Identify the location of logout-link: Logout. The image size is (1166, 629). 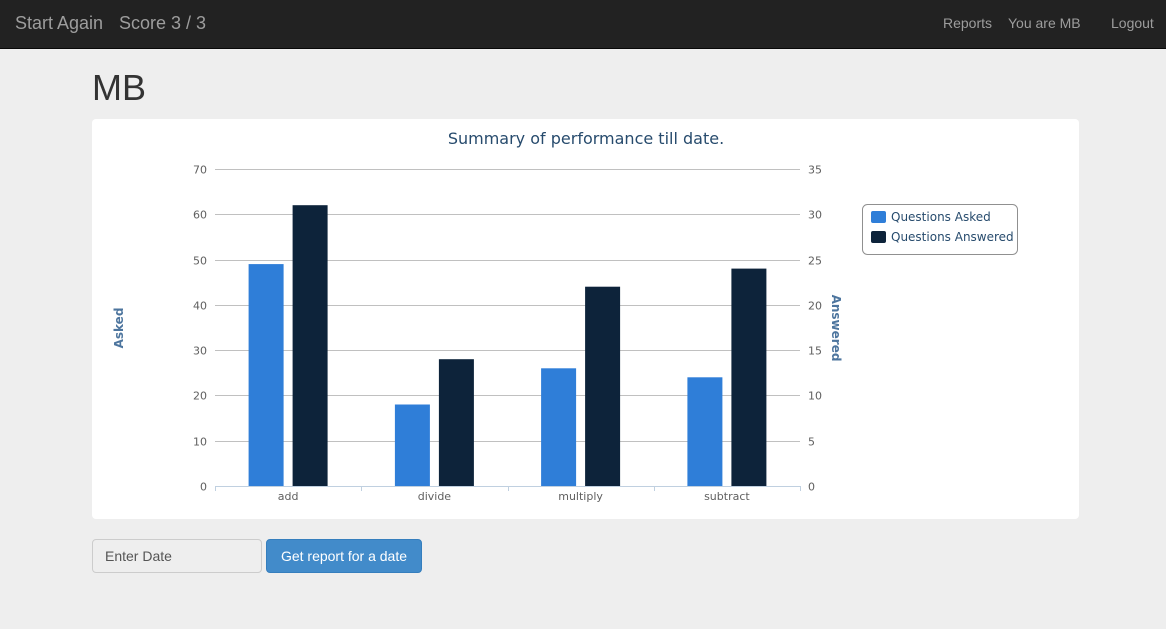
(1132, 23).